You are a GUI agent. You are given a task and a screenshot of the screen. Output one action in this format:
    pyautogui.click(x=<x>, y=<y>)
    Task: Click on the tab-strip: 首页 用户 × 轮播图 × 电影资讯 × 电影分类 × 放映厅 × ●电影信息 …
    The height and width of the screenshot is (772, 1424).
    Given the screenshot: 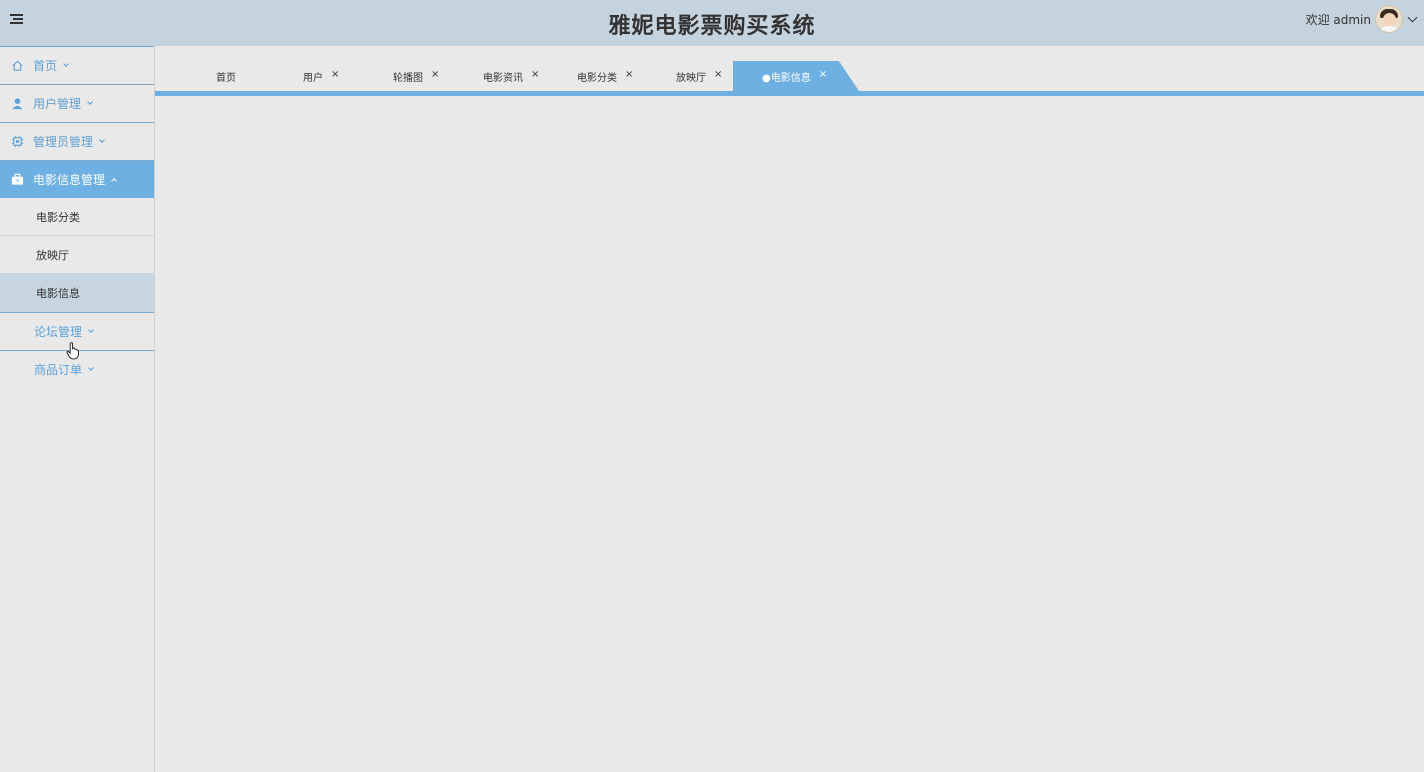 What is the action you would take?
    pyautogui.click(x=789, y=71)
    